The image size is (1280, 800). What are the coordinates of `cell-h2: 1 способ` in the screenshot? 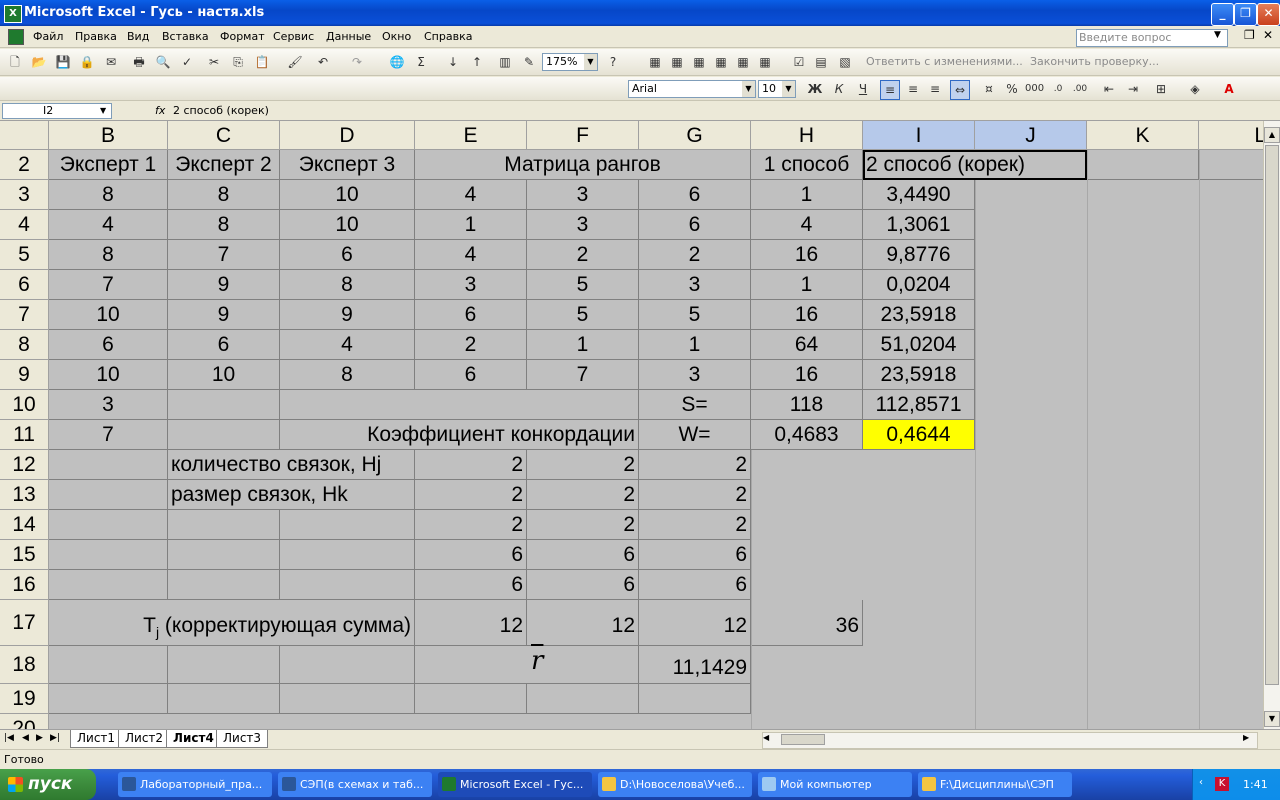 It's located at (807, 165).